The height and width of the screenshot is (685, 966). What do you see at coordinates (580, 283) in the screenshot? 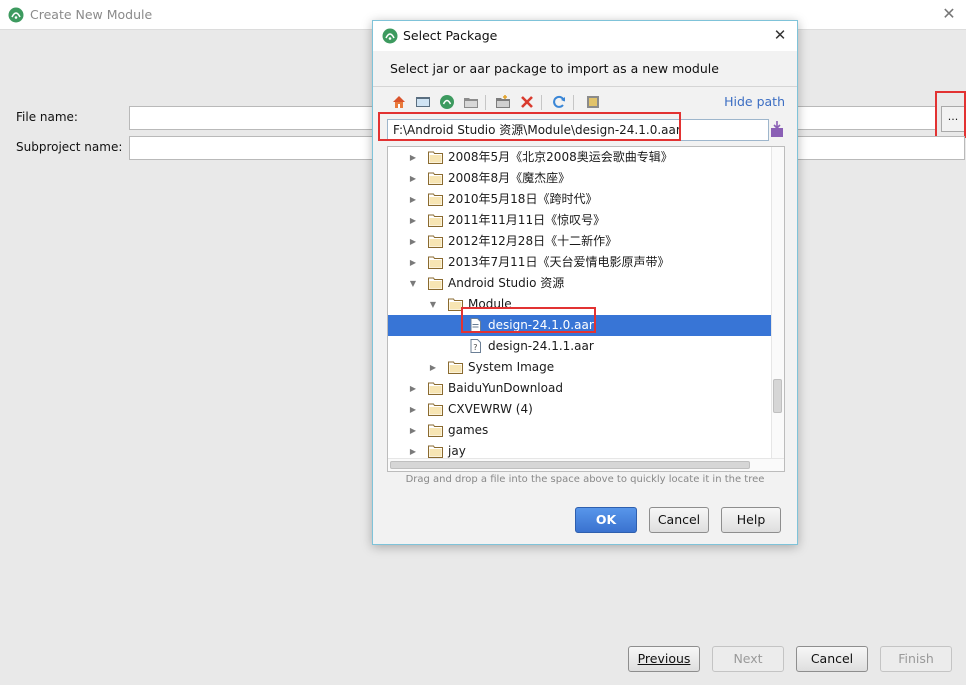
I see `tree-row: ▼ Android Studio 资源` at bounding box center [580, 283].